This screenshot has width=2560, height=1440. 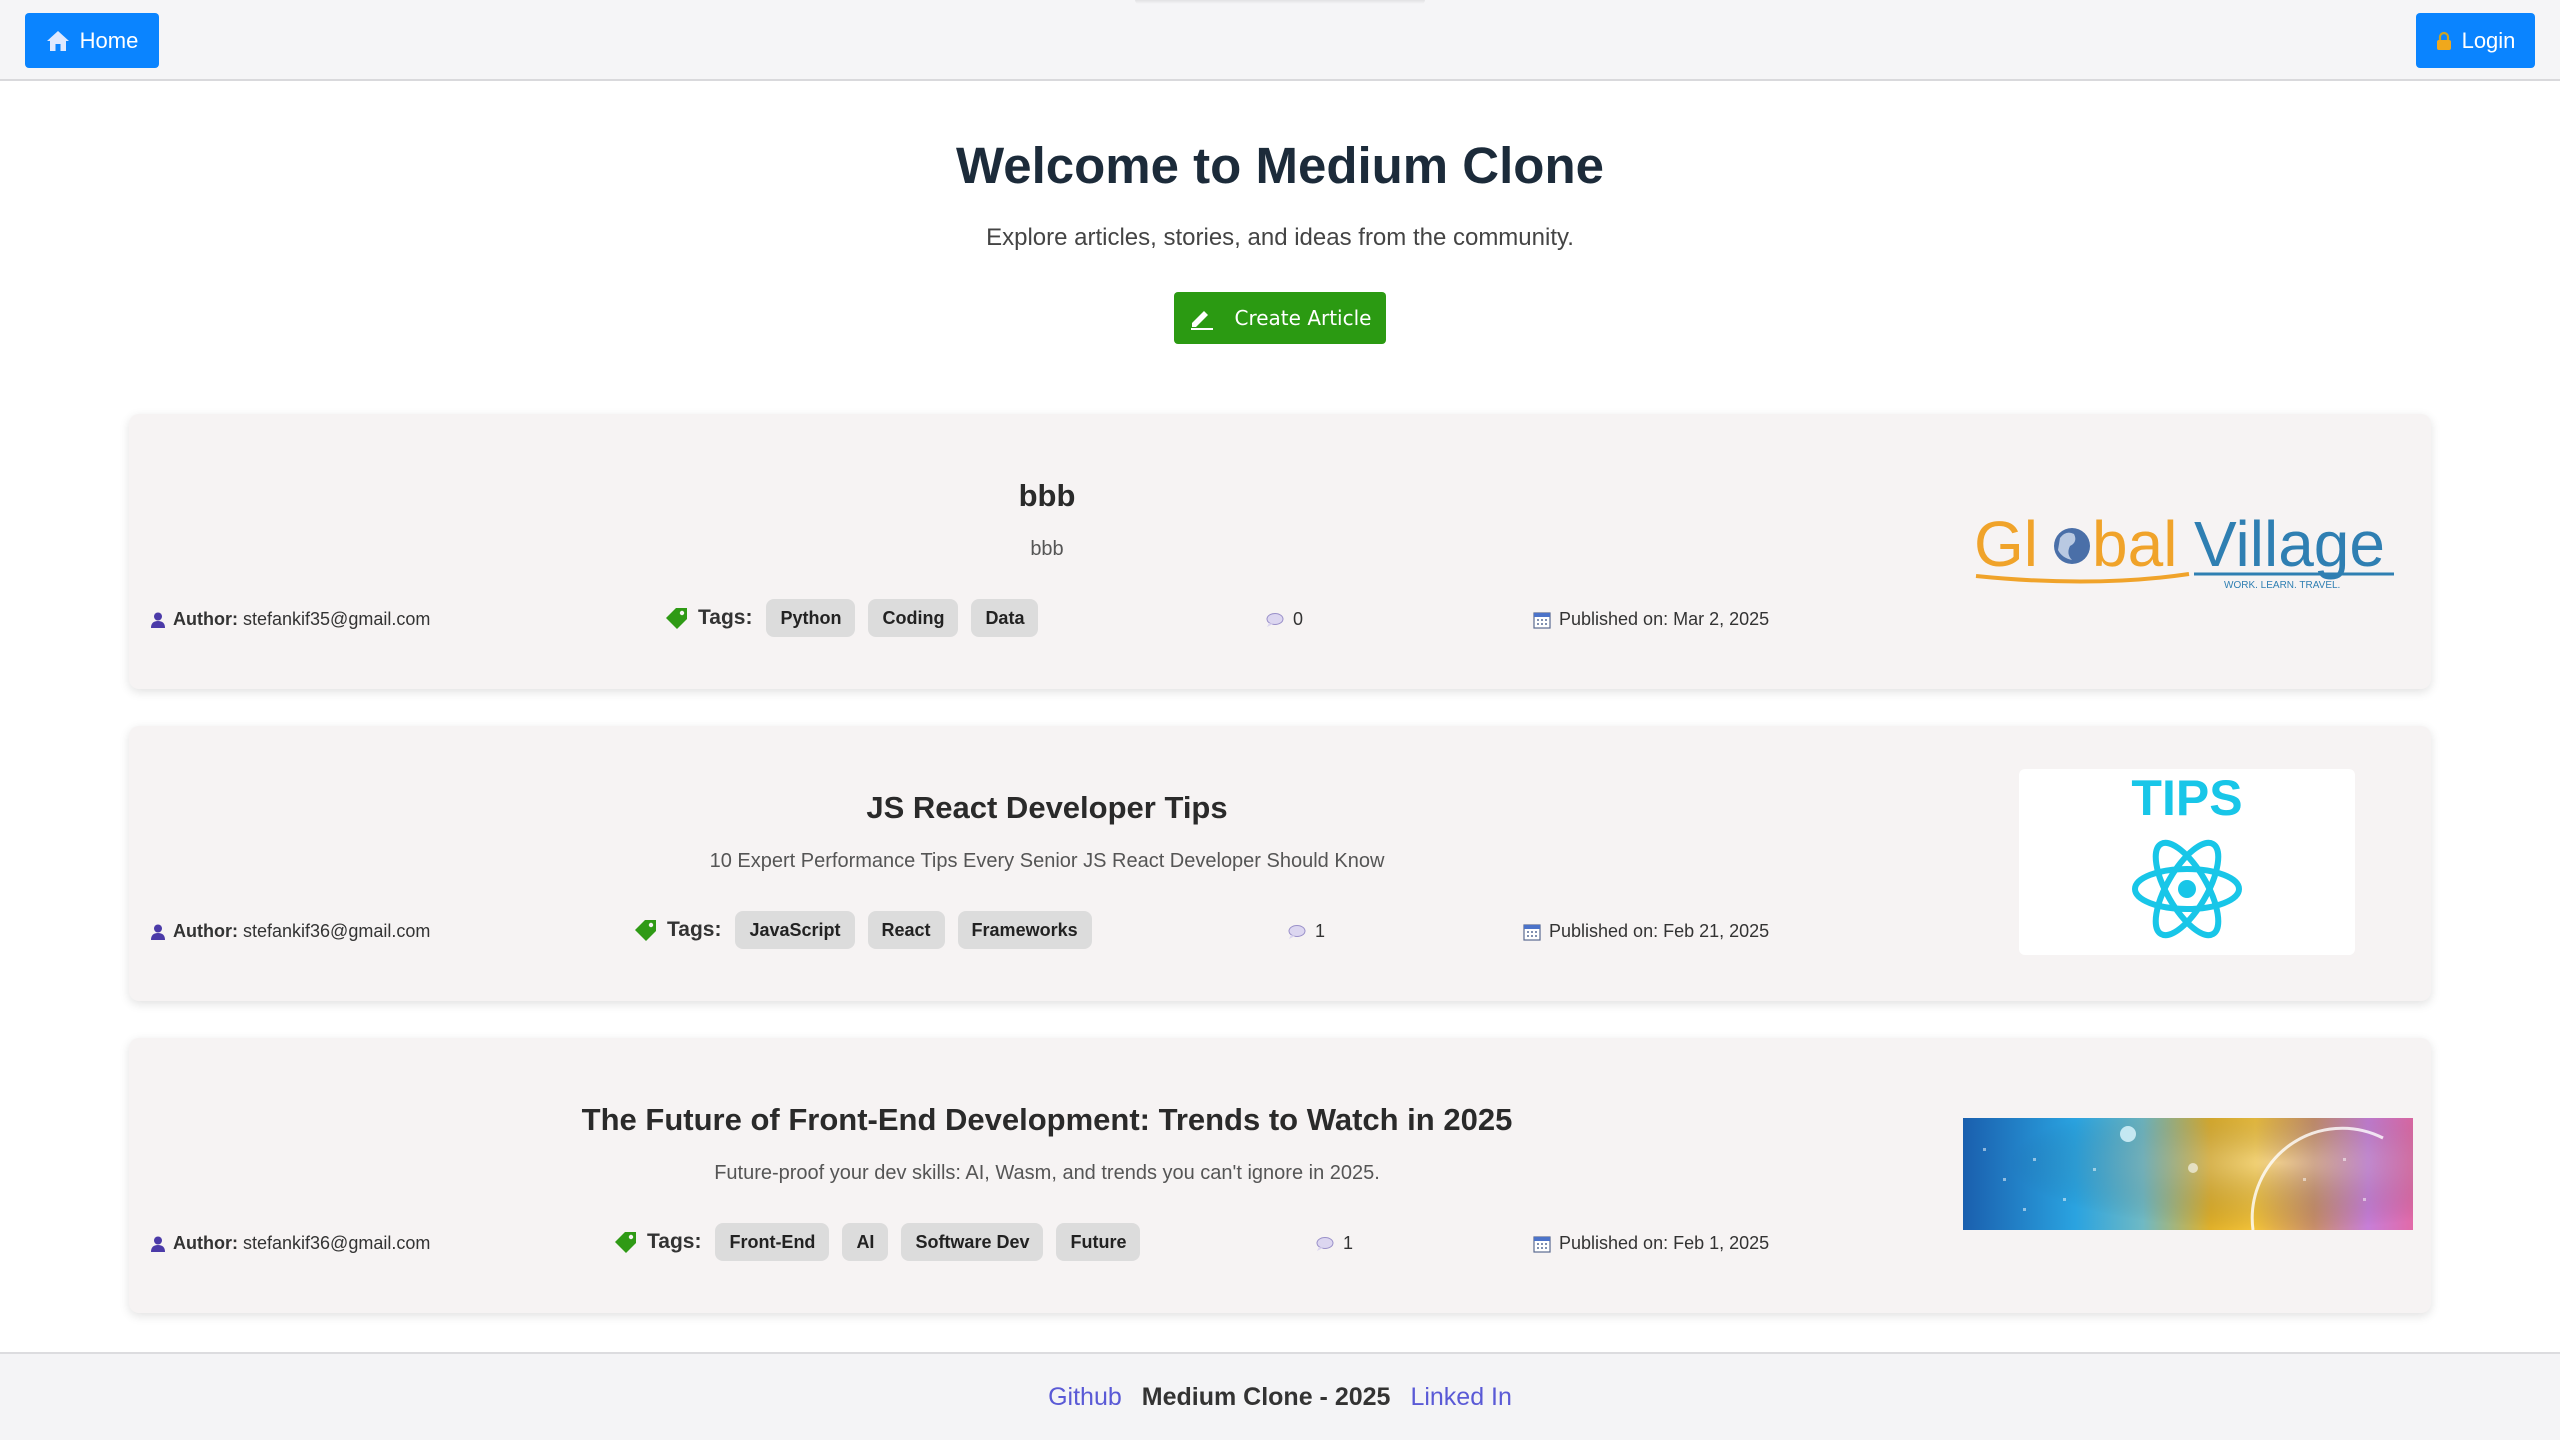 I want to click on article-tags: Tags: JavaScript React Frameworks, so click(x=869, y=930).